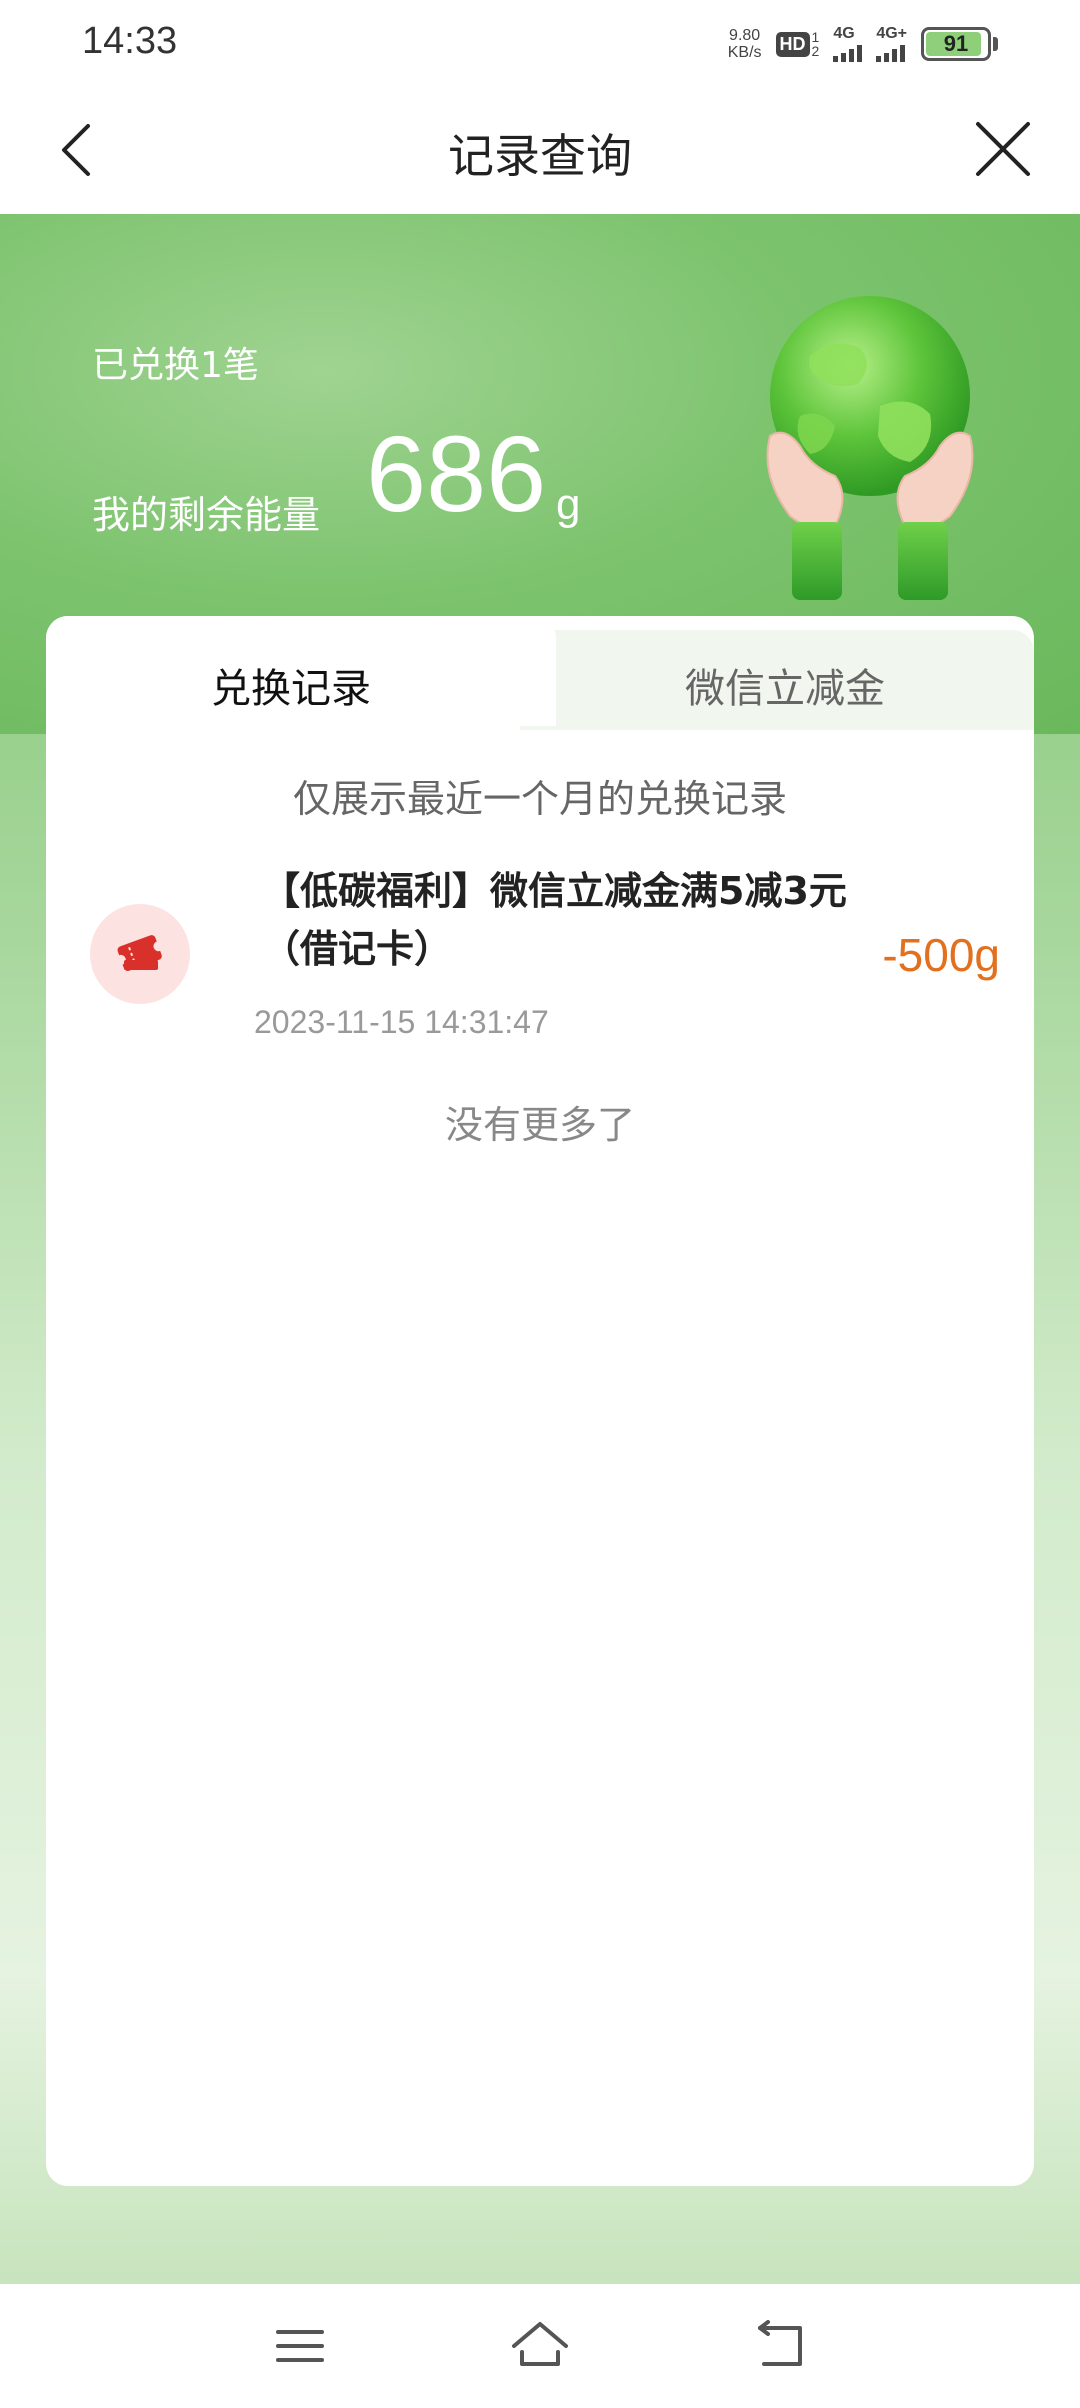 The width and height of the screenshot is (1080, 2408). Describe the element at coordinates (815, 51) in the screenshot. I see `hd-sub-bottom: 2` at that location.